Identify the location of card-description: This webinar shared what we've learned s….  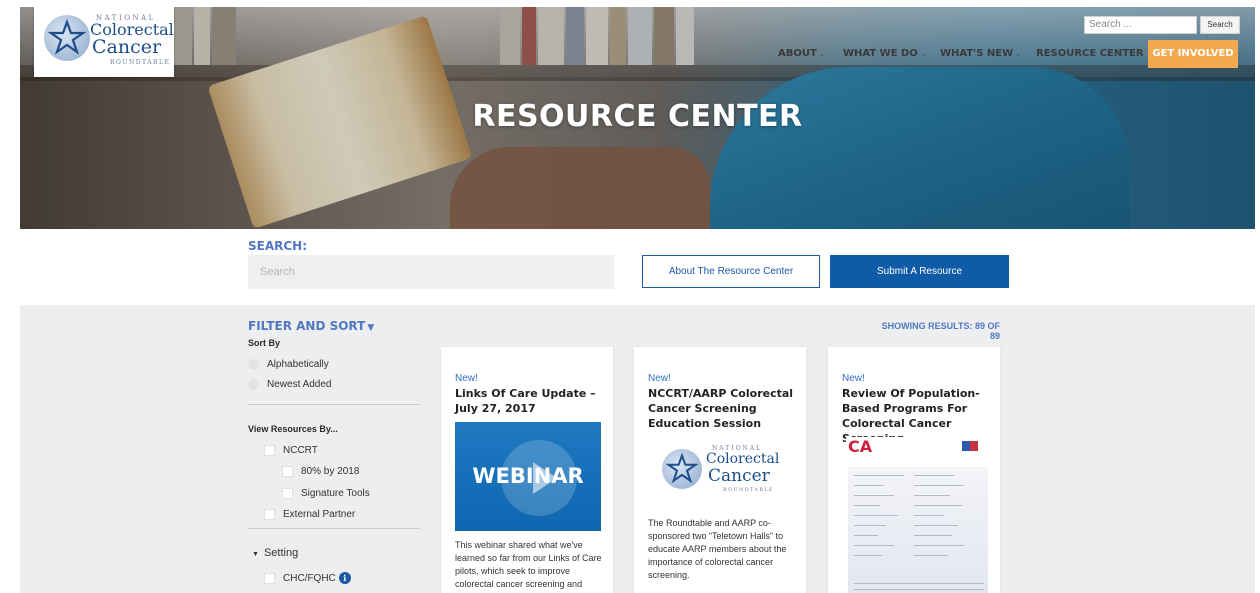
(528, 564).